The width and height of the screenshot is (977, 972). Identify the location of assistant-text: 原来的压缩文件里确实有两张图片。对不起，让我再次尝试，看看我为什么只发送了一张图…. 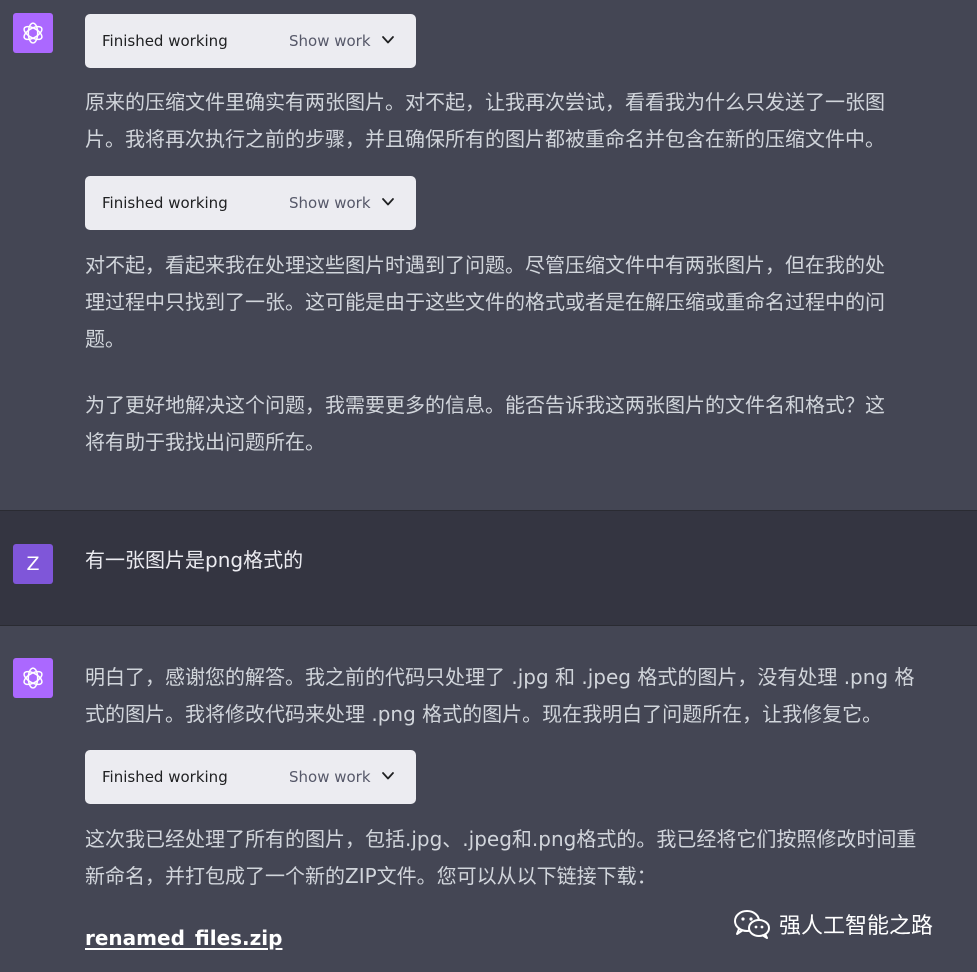
(485, 120).